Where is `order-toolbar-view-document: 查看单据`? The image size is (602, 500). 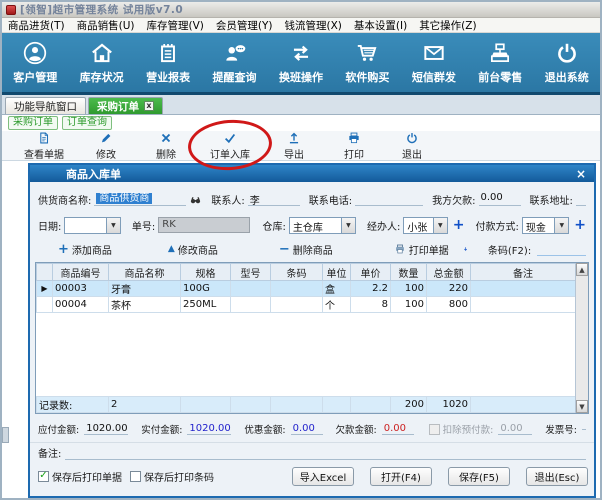
order-toolbar-view-document: 查看单据 is located at coordinates (44, 146).